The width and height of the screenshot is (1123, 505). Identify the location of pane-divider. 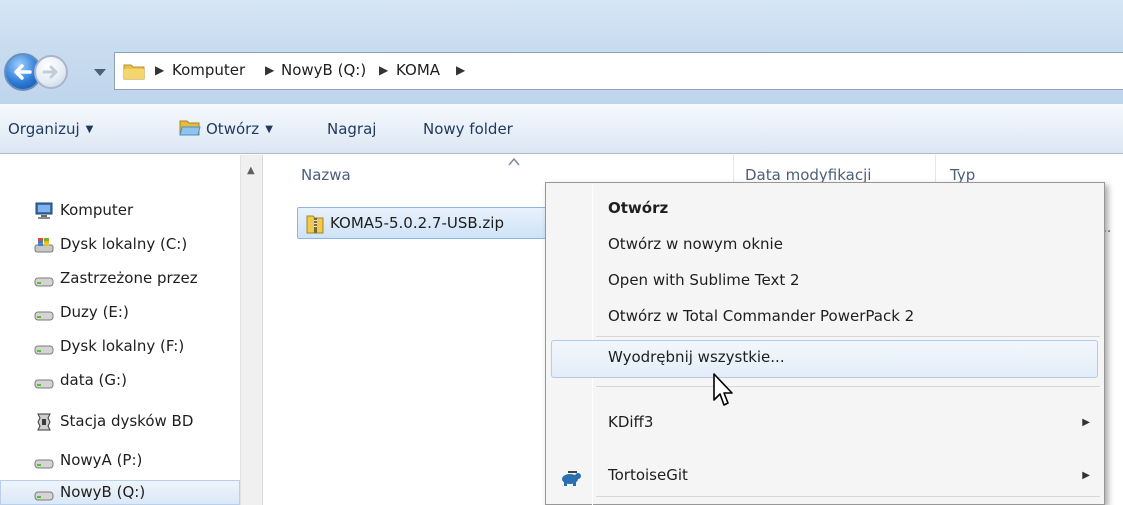
(262, 330).